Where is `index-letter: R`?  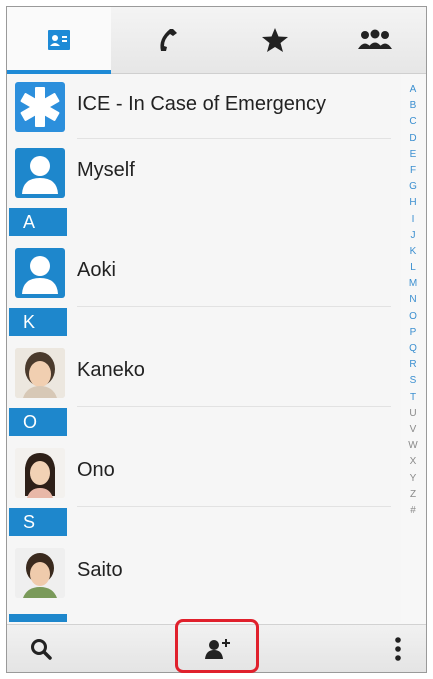 index-letter: R is located at coordinates (413, 365).